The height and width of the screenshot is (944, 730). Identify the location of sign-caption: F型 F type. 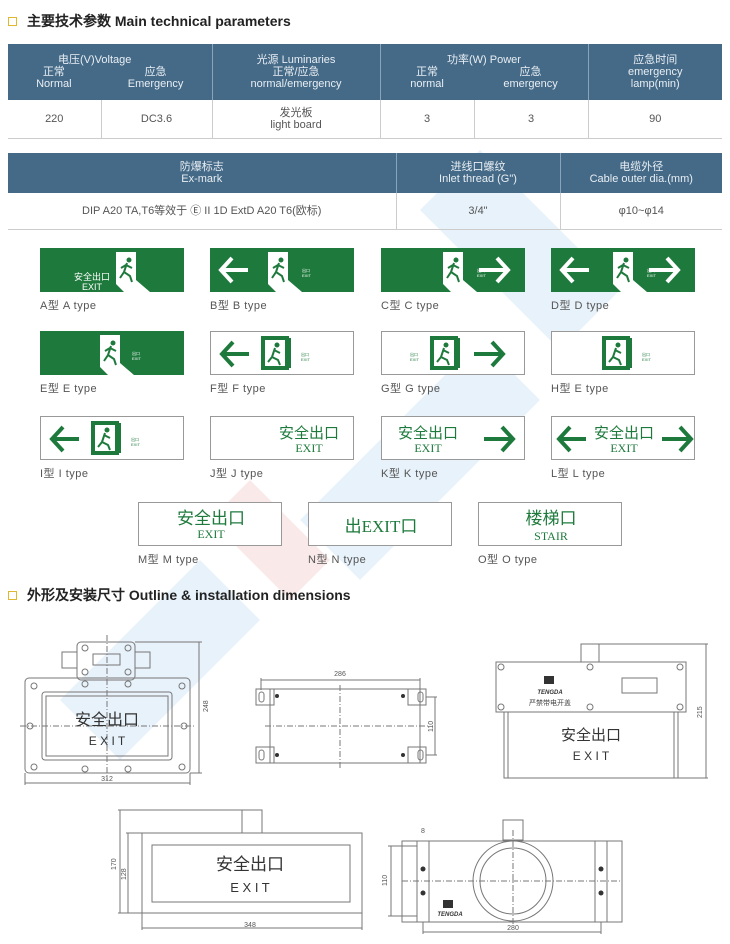
(238, 389).